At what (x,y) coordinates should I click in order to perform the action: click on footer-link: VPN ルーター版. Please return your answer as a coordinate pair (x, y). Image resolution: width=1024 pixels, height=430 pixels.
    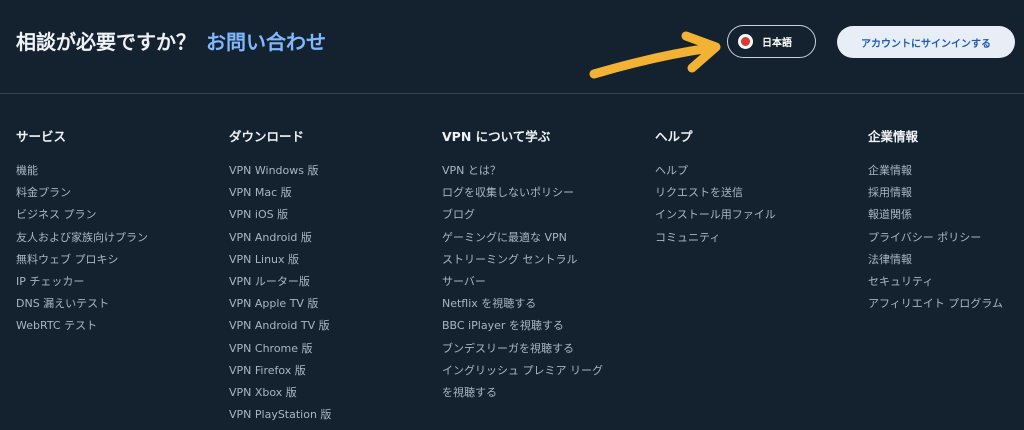
    Looking at the image, I should click on (280, 282).